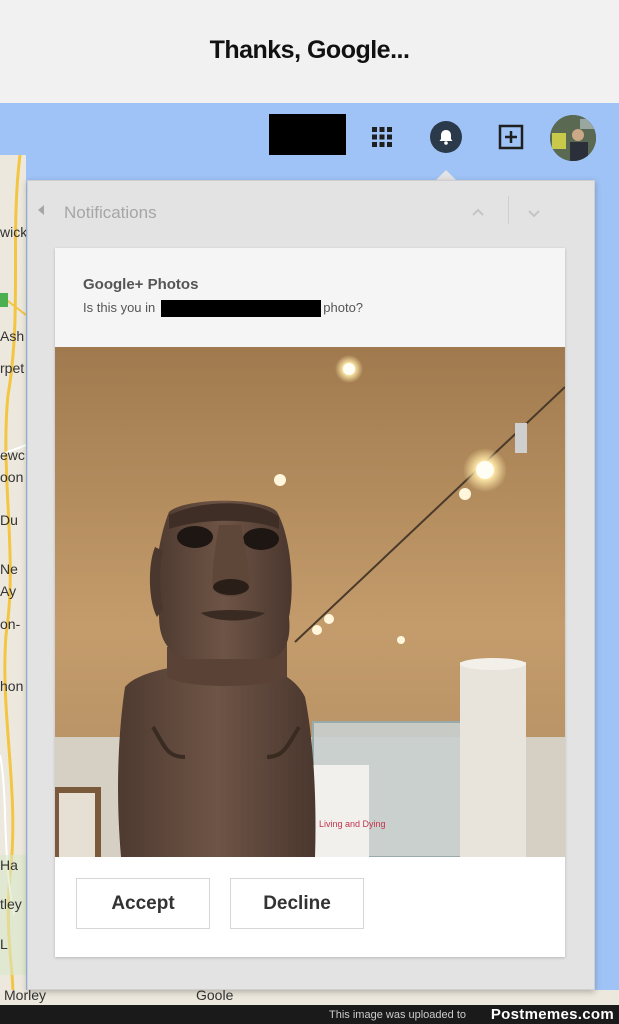 The image size is (619, 1024). I want to click on notification-source: Google+ Photos, so click(141, 284).